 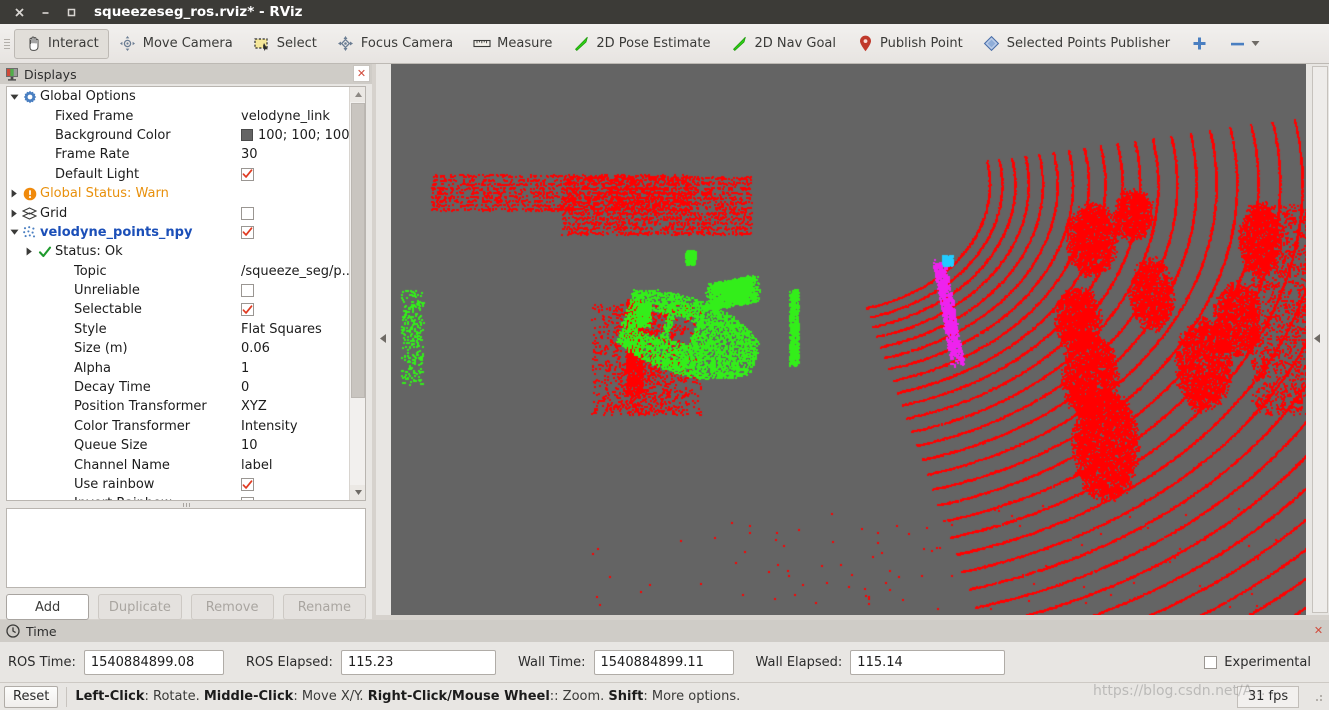 I want to click on scroll-up-icon, so click(x=357, y=94).